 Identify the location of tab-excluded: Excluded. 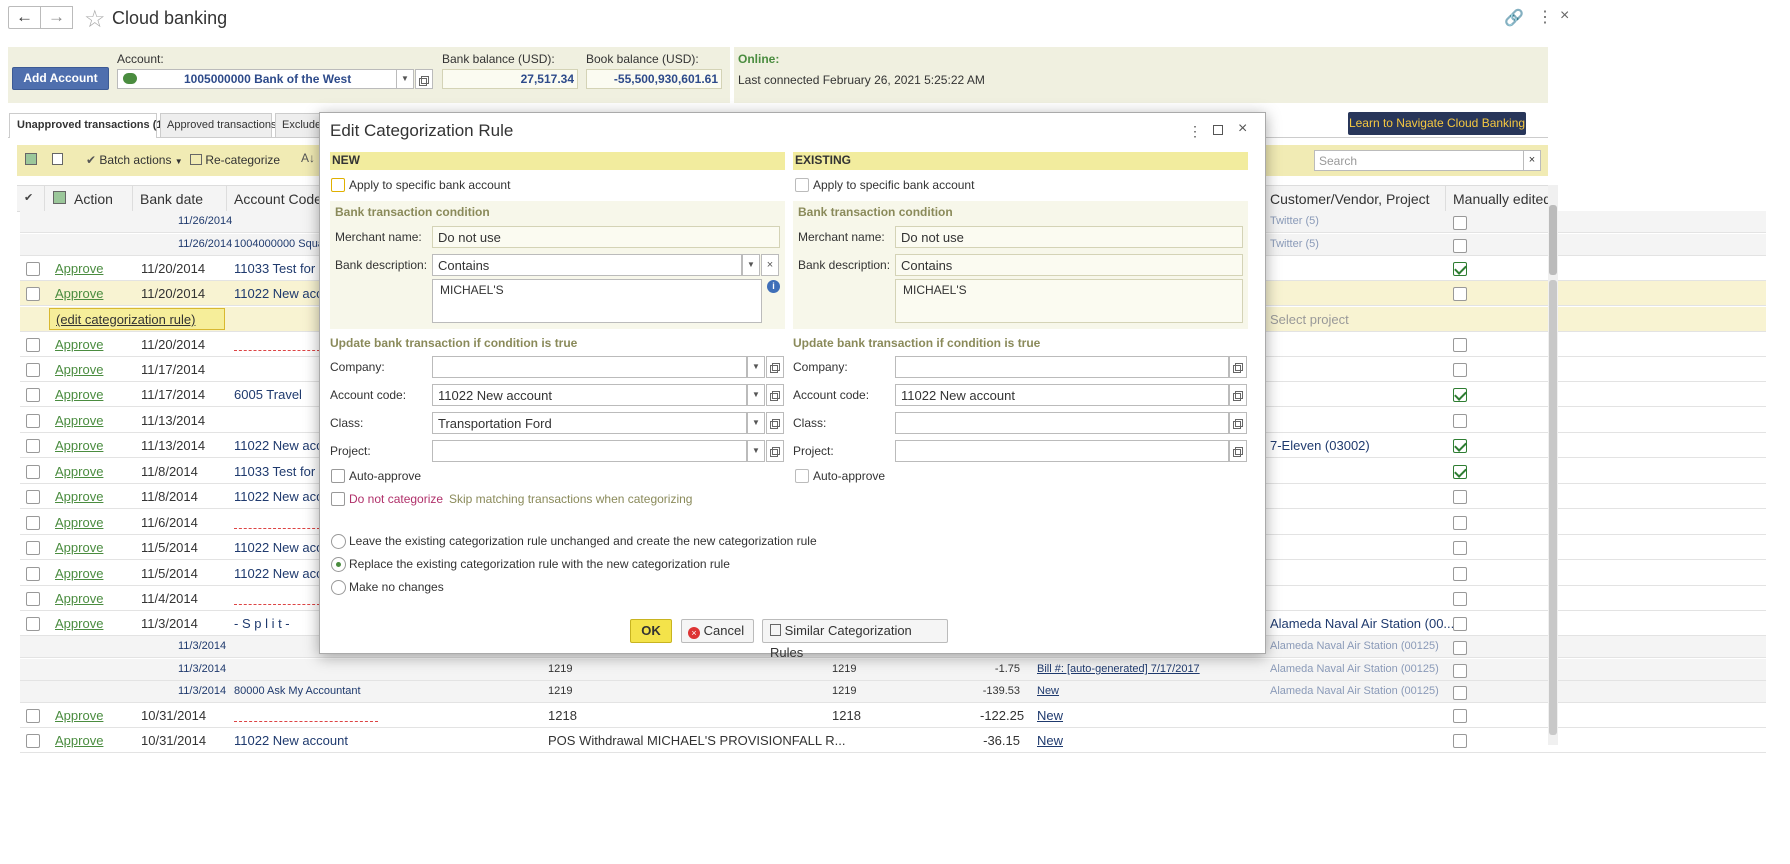
(300, 125).